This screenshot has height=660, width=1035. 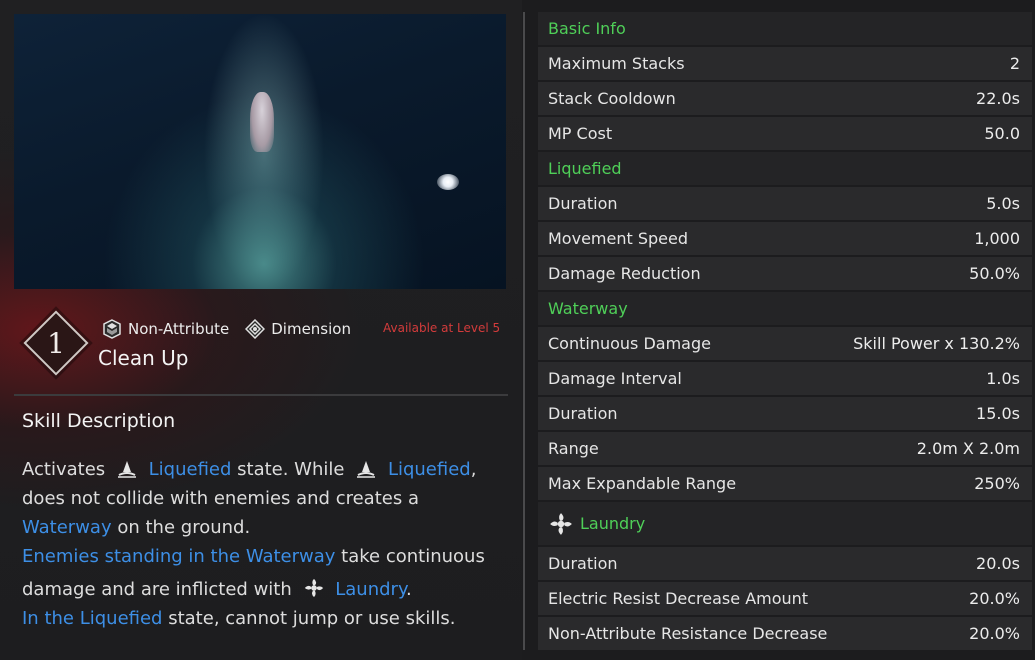 I want to click on stat-value: 1,000, so click(x=997, y=238).